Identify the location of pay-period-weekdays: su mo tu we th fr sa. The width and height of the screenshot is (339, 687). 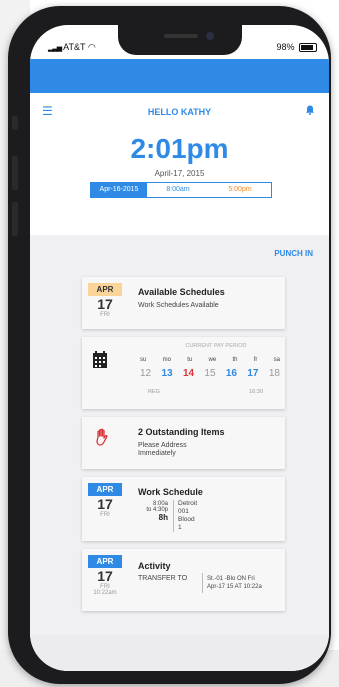
(210, 360).